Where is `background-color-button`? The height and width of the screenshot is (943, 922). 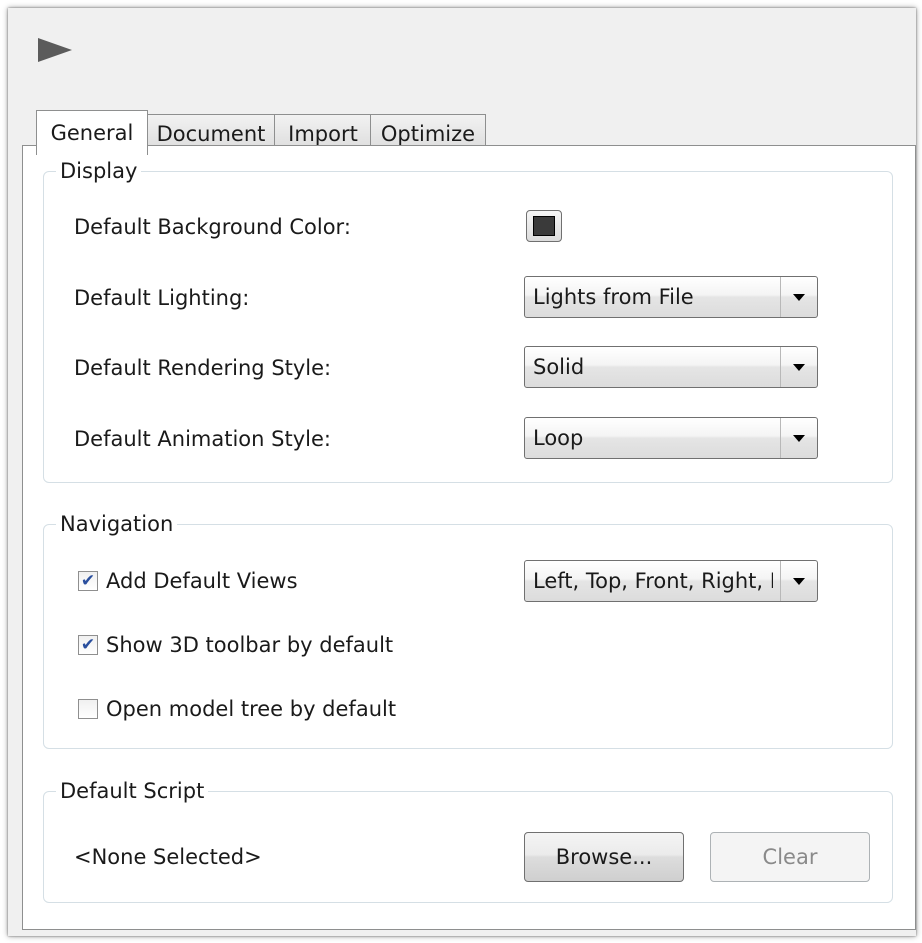 background-color-button is located at coordinates (544, 226).